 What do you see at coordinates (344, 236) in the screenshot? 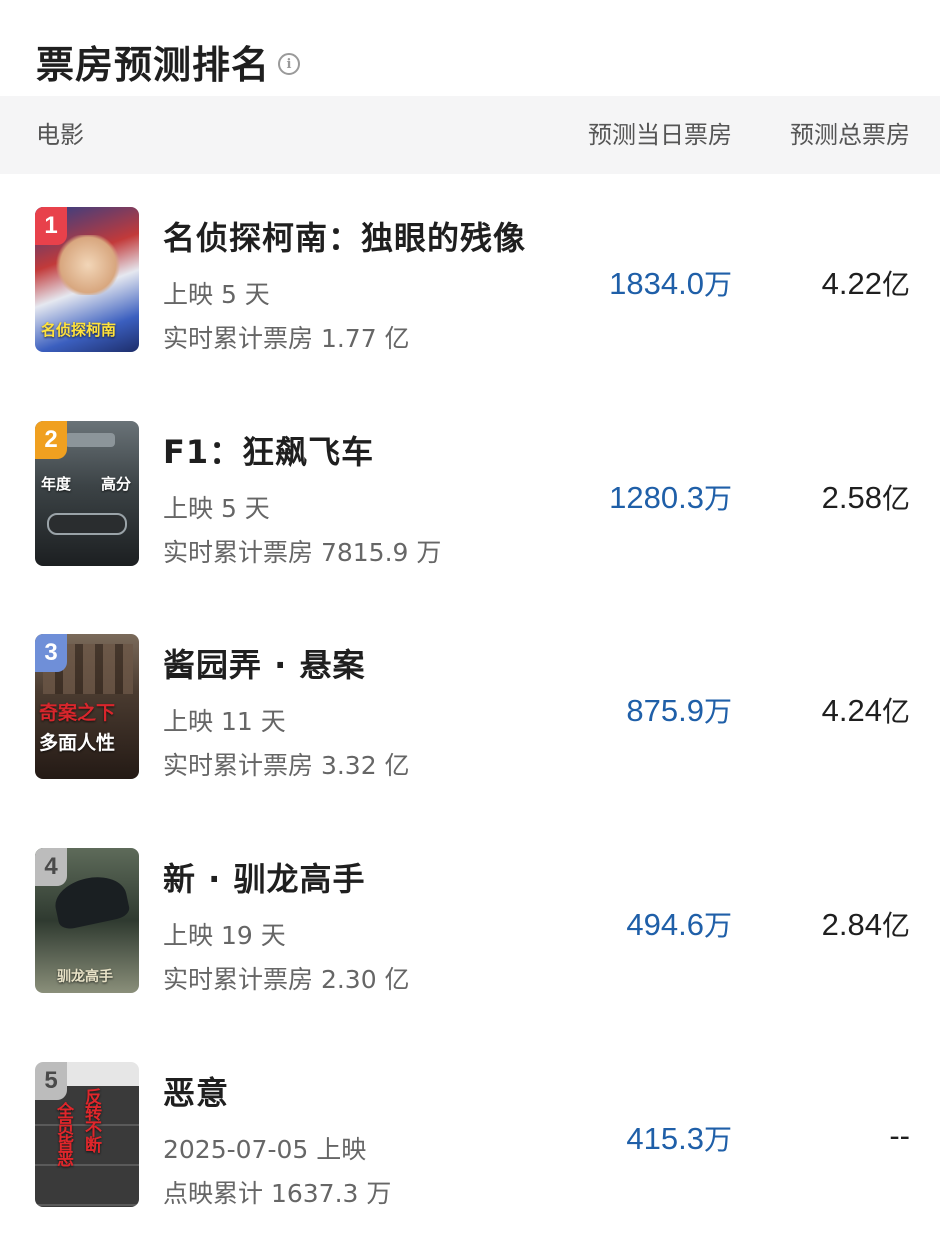
I see `movie-title: 名侦探柯南：独眼的残像` at bounding box center [344, 236].